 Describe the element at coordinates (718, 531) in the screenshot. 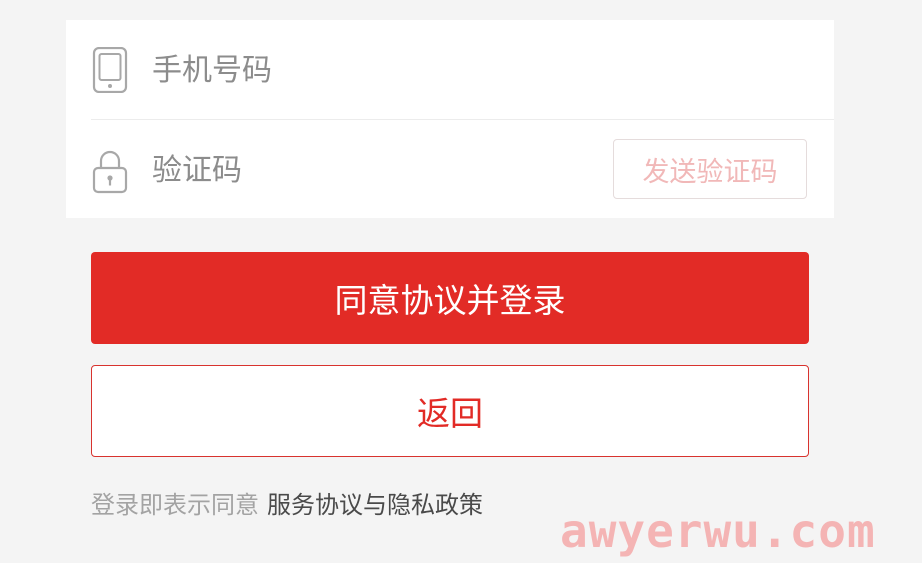

I see `watermark: awyerwu.com` at that location.